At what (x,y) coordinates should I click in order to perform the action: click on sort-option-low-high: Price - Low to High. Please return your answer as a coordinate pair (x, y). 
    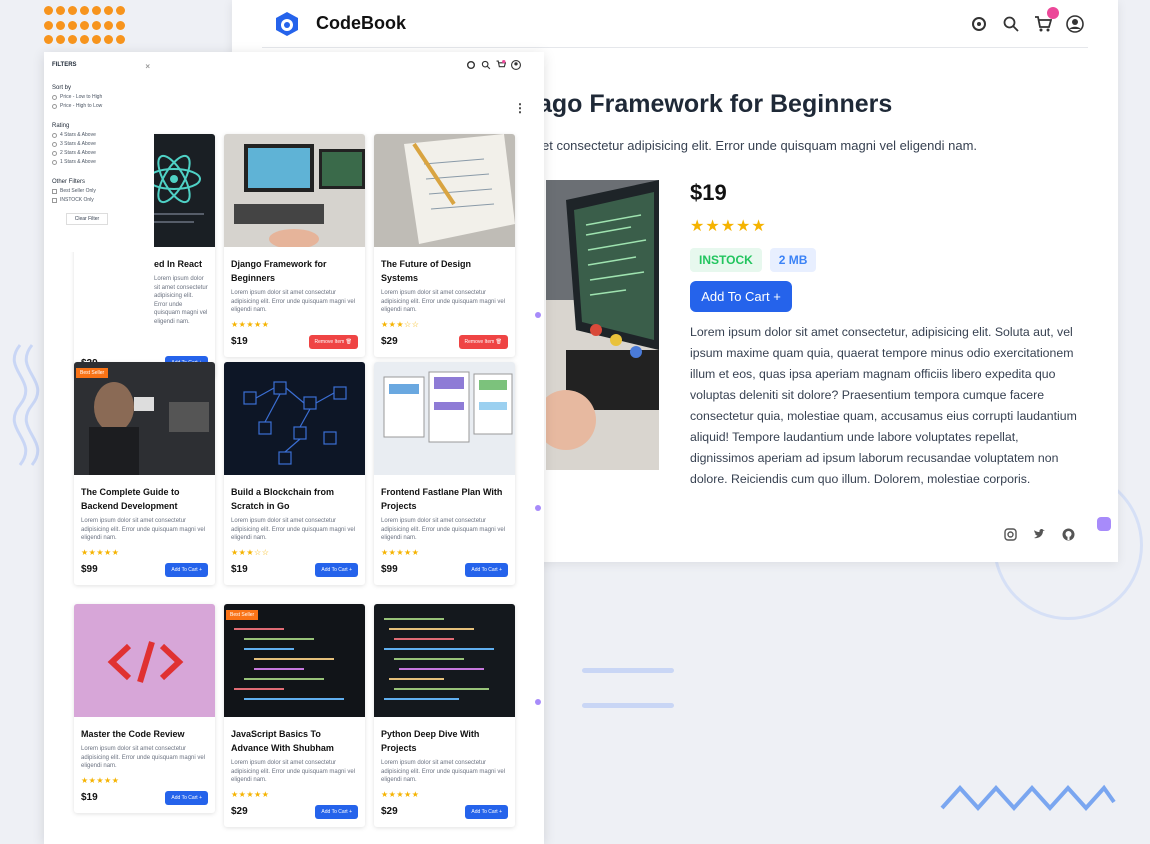
    Looking at the image, I should click on (99, 97).